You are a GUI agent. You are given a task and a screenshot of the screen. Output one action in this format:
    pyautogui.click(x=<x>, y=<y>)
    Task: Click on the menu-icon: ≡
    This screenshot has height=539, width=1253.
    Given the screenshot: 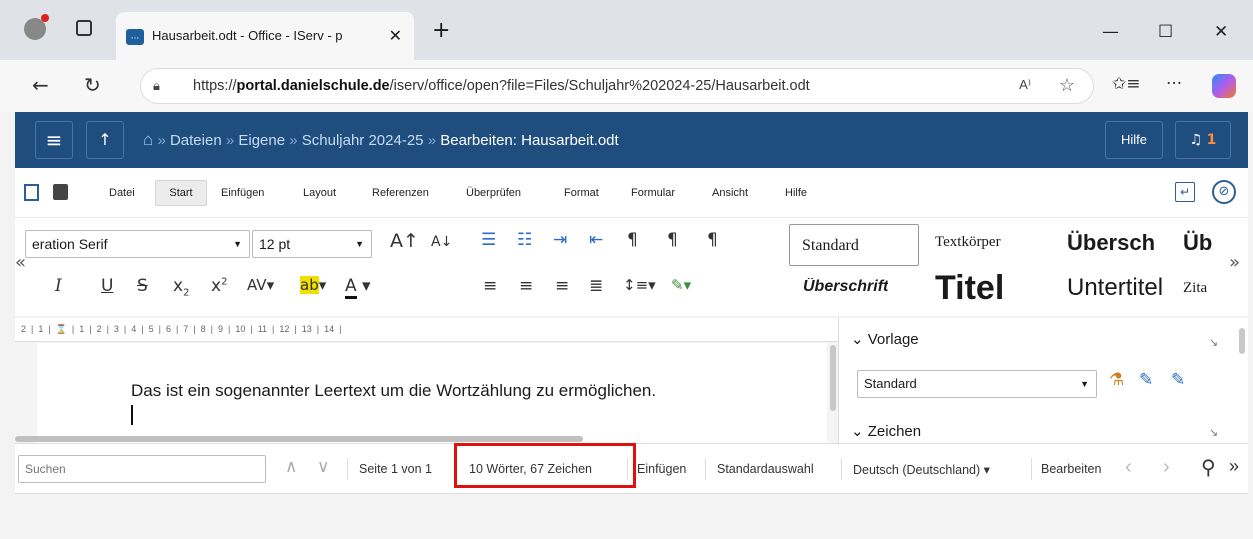 What is the action you would take?
    pyautogui.click(x=54, y=140)
    